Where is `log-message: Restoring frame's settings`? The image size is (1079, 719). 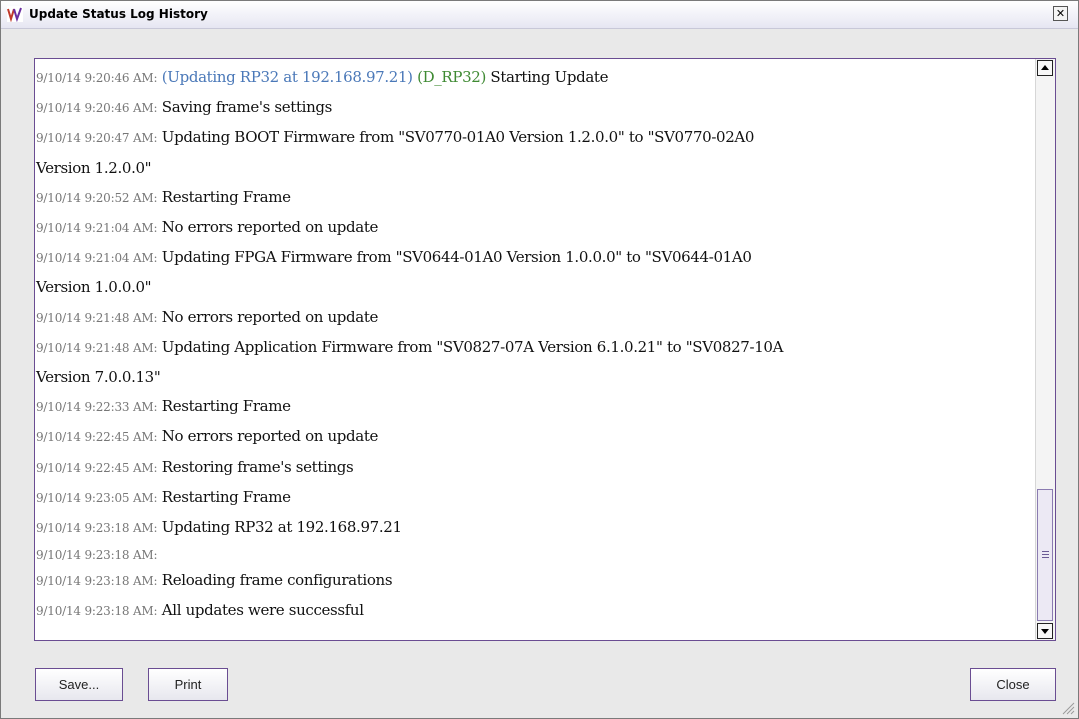
log-message: Restoring frame's settings is located at coordinates (257, 466).